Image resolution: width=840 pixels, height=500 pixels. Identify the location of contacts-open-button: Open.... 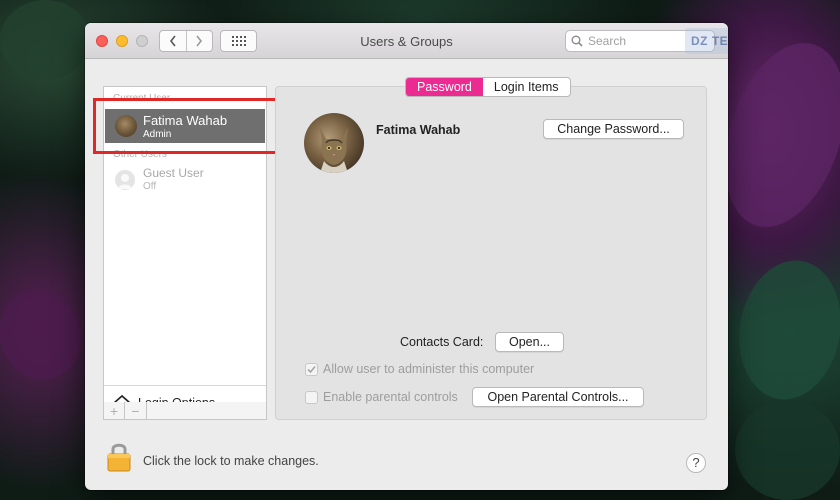
(529, 342).